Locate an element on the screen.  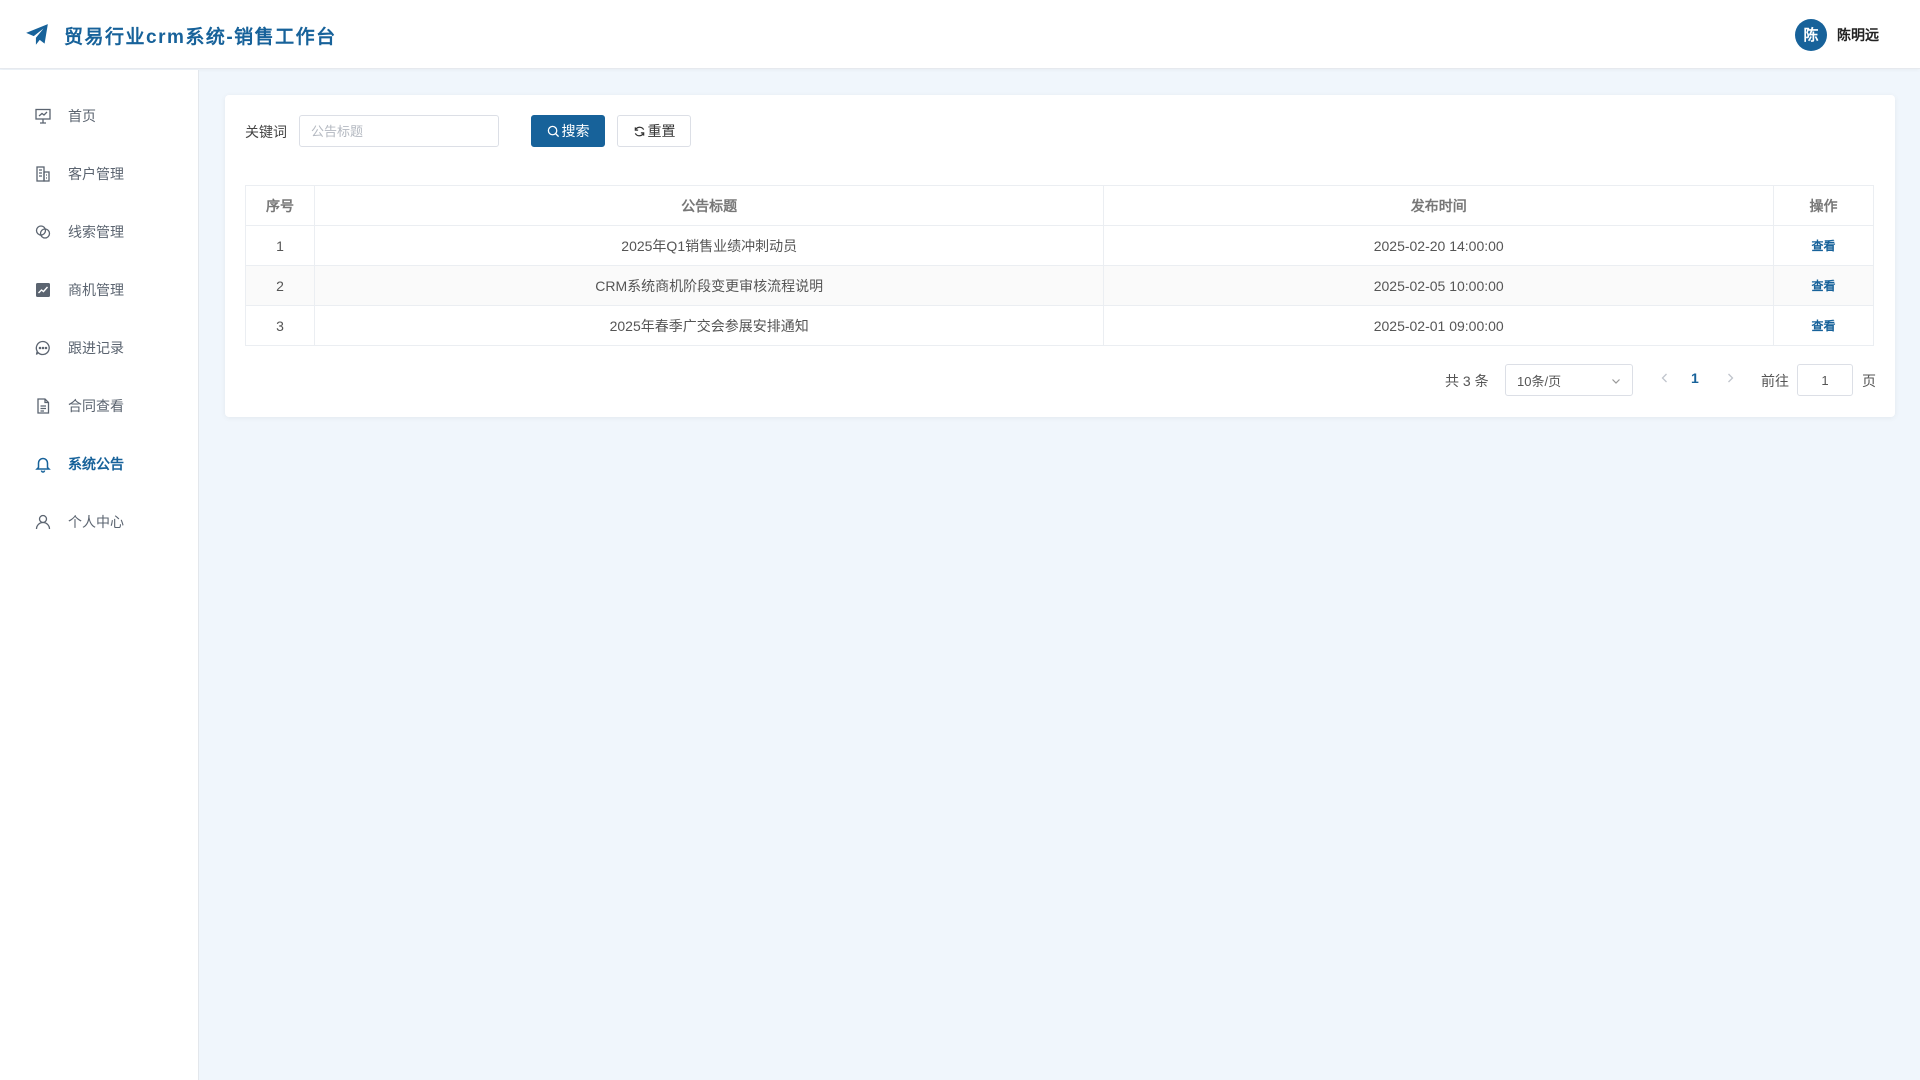
row-title: 2025年春季广交会参展安排通知 is located at coordinates (709, 325).